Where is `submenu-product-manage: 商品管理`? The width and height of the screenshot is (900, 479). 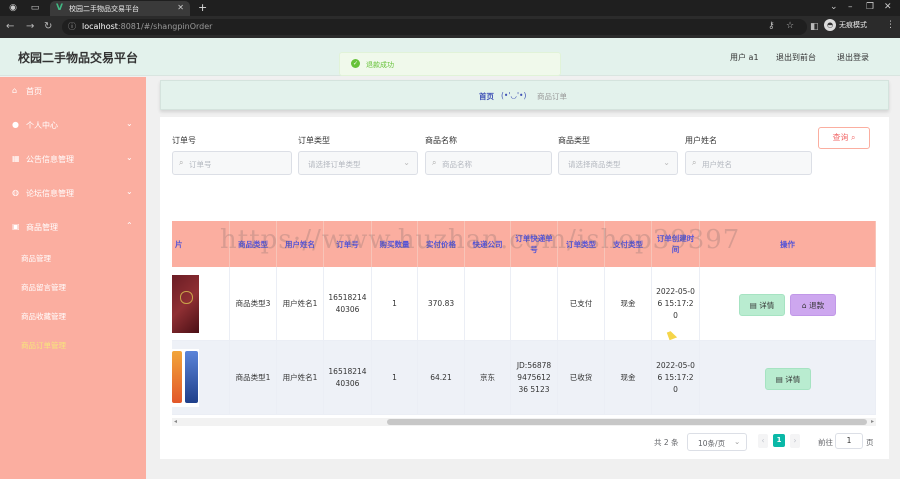 submenu-product-manage: 商品管理 is located at coordinates (73, 258).